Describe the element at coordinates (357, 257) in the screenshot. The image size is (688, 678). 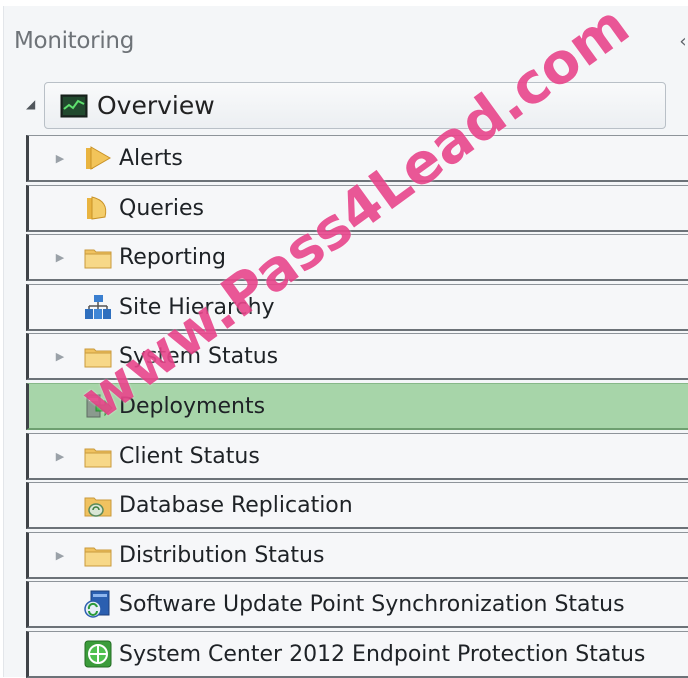
I see `tree-item: ▶ Reporting` at that location.